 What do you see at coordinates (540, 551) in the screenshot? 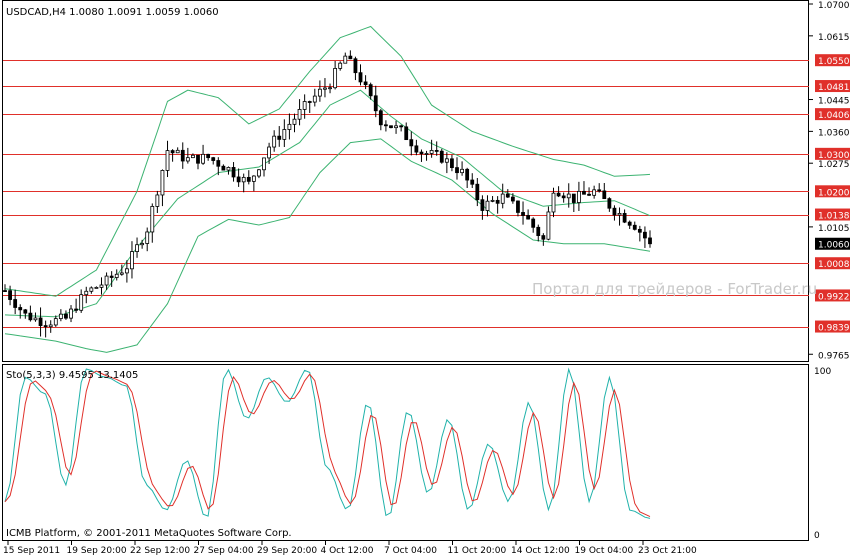
I see `time-tick-label: 14 Oct 12:00` at bounding box center [540, 551].